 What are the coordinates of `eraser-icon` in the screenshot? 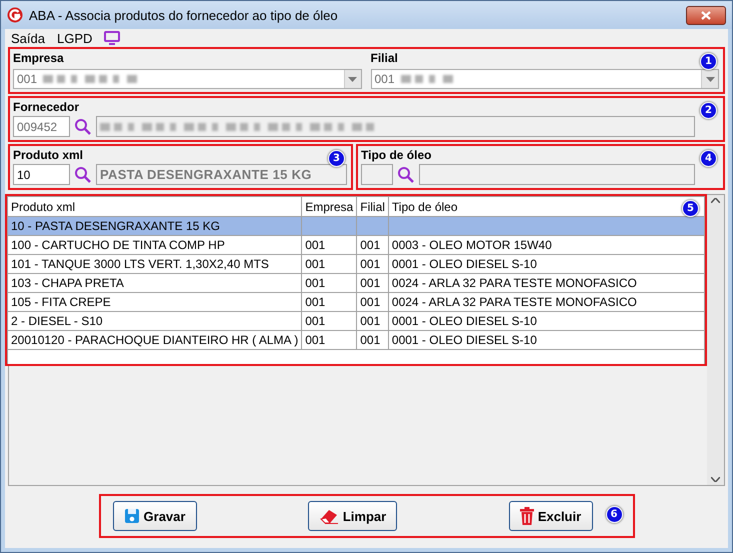 It's located at (328, 516).